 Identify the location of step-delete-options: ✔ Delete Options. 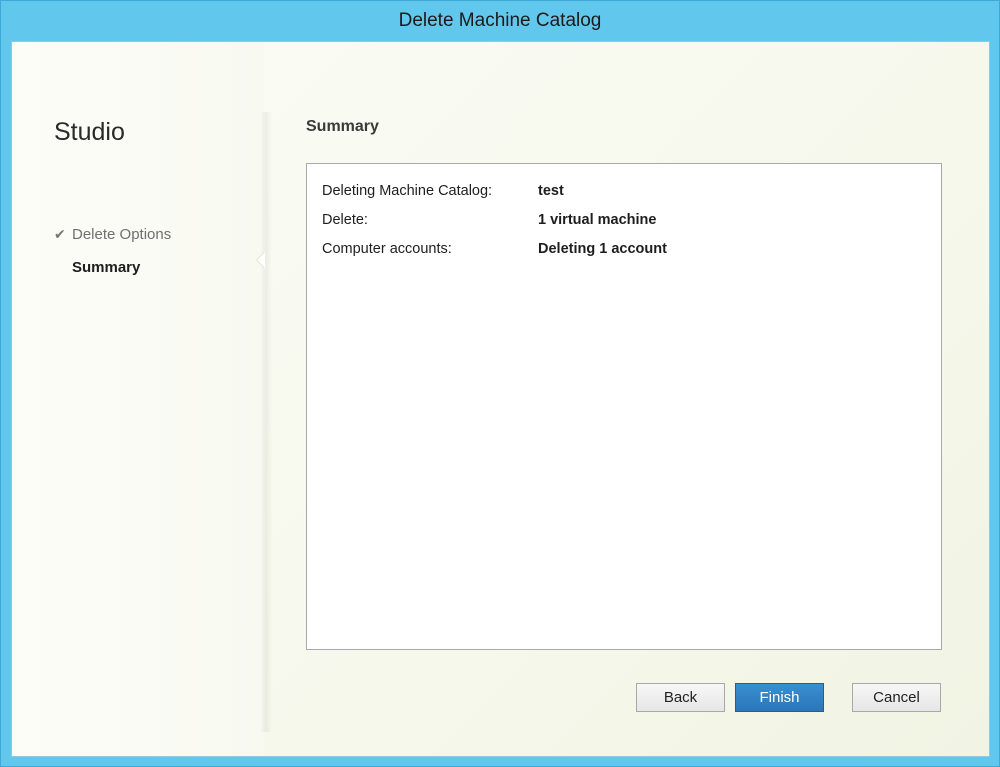
(112, 234).